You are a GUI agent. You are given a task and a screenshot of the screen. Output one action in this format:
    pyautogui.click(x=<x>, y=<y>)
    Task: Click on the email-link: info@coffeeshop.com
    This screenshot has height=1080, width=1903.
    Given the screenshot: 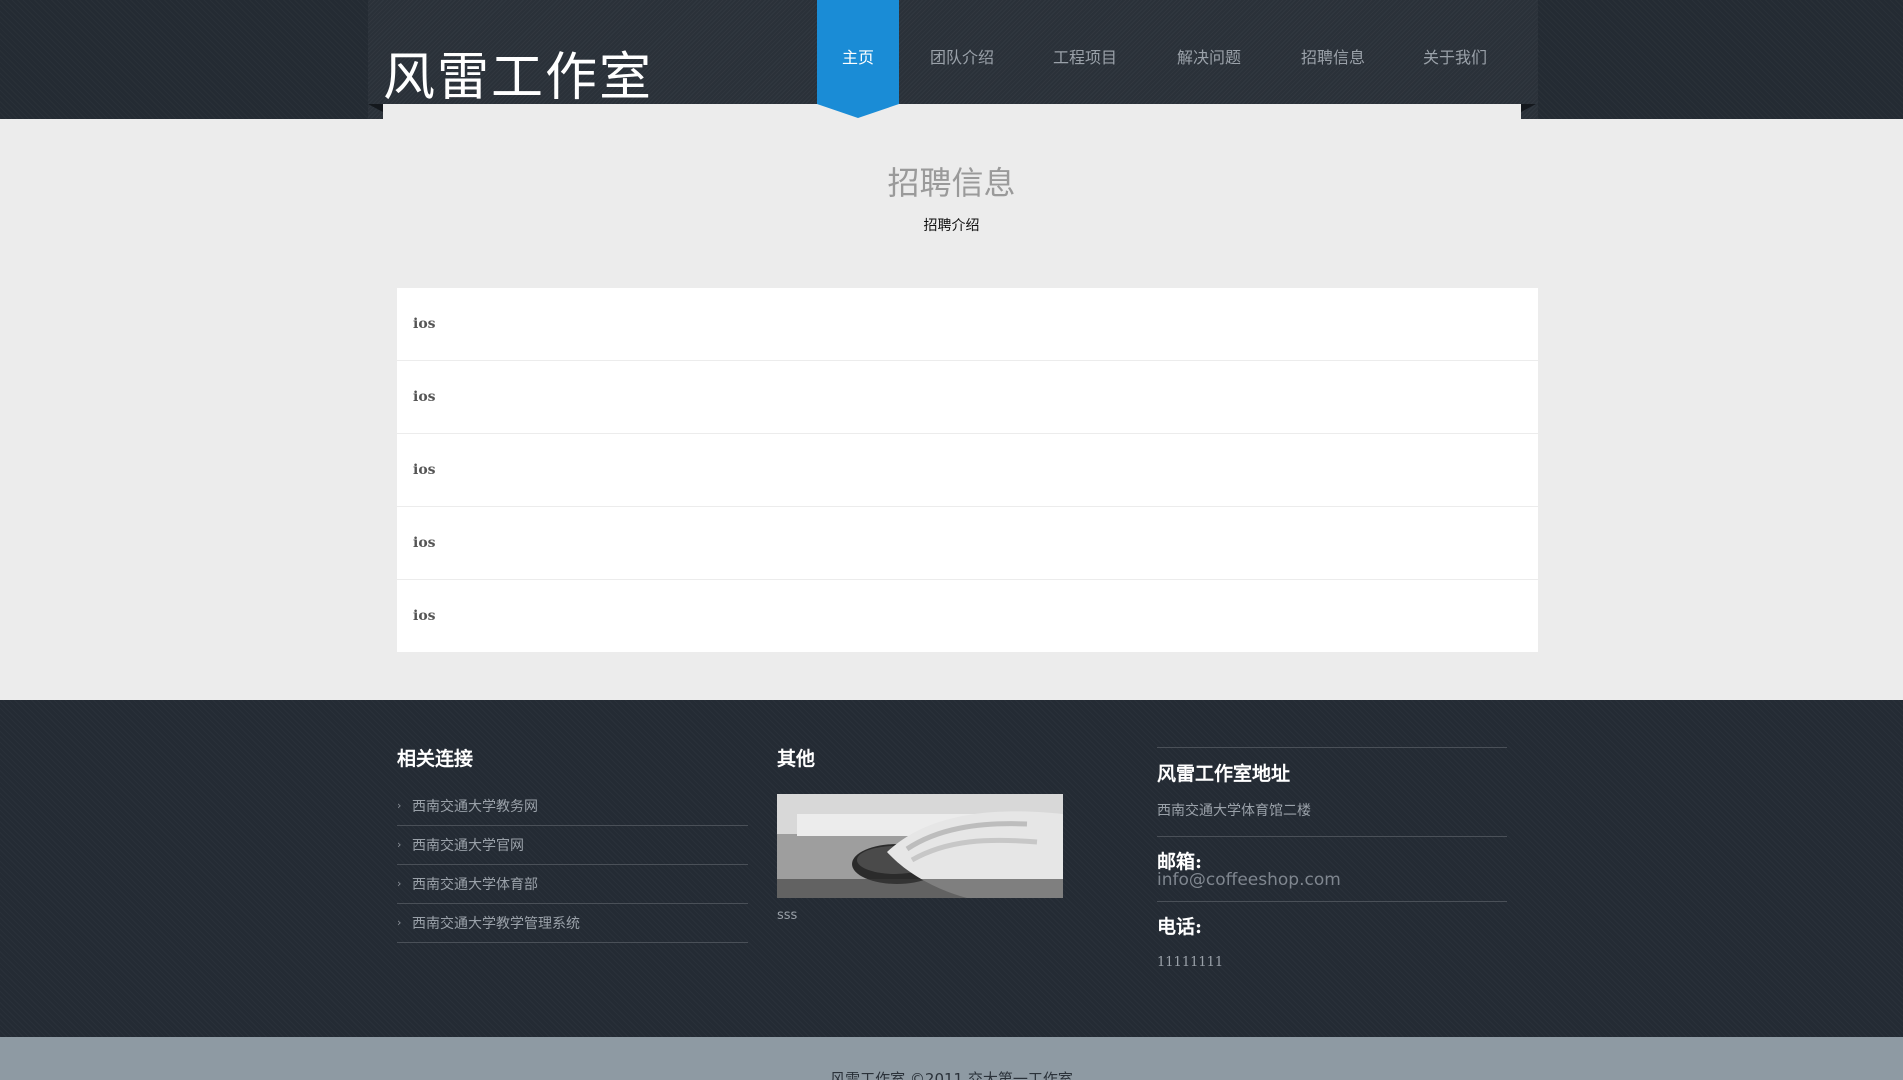 What is the action you would take?
    pyautogui.click(x=1249, y=880)
    